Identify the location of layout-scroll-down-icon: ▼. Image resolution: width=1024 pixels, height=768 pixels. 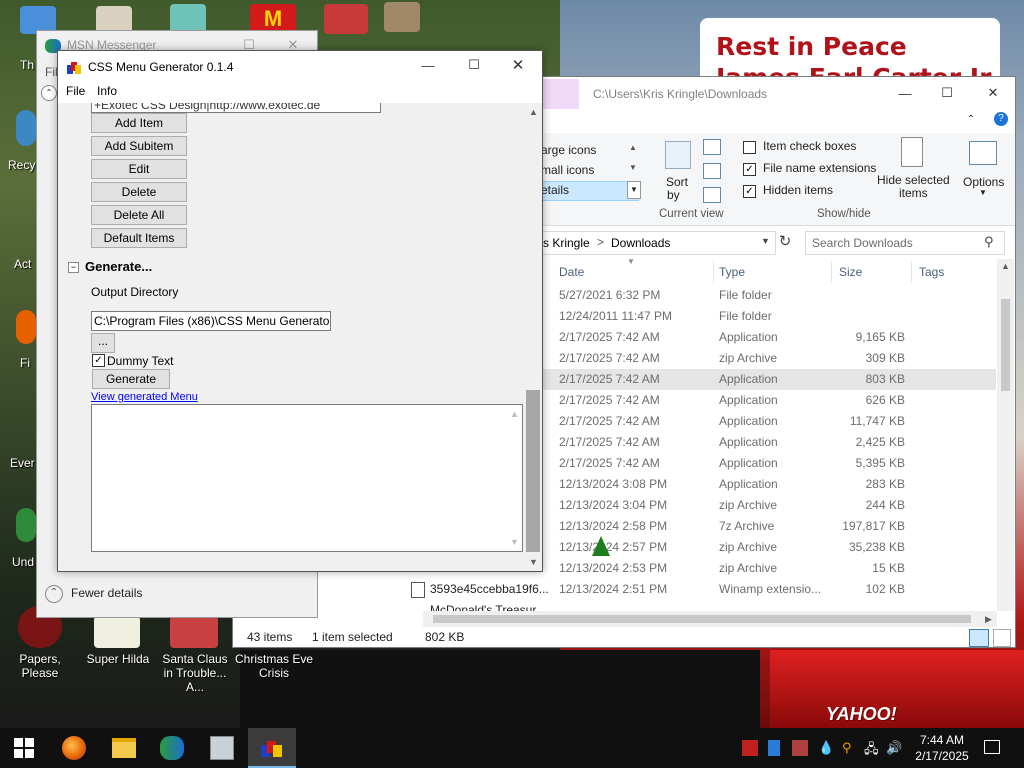
(633, 167).